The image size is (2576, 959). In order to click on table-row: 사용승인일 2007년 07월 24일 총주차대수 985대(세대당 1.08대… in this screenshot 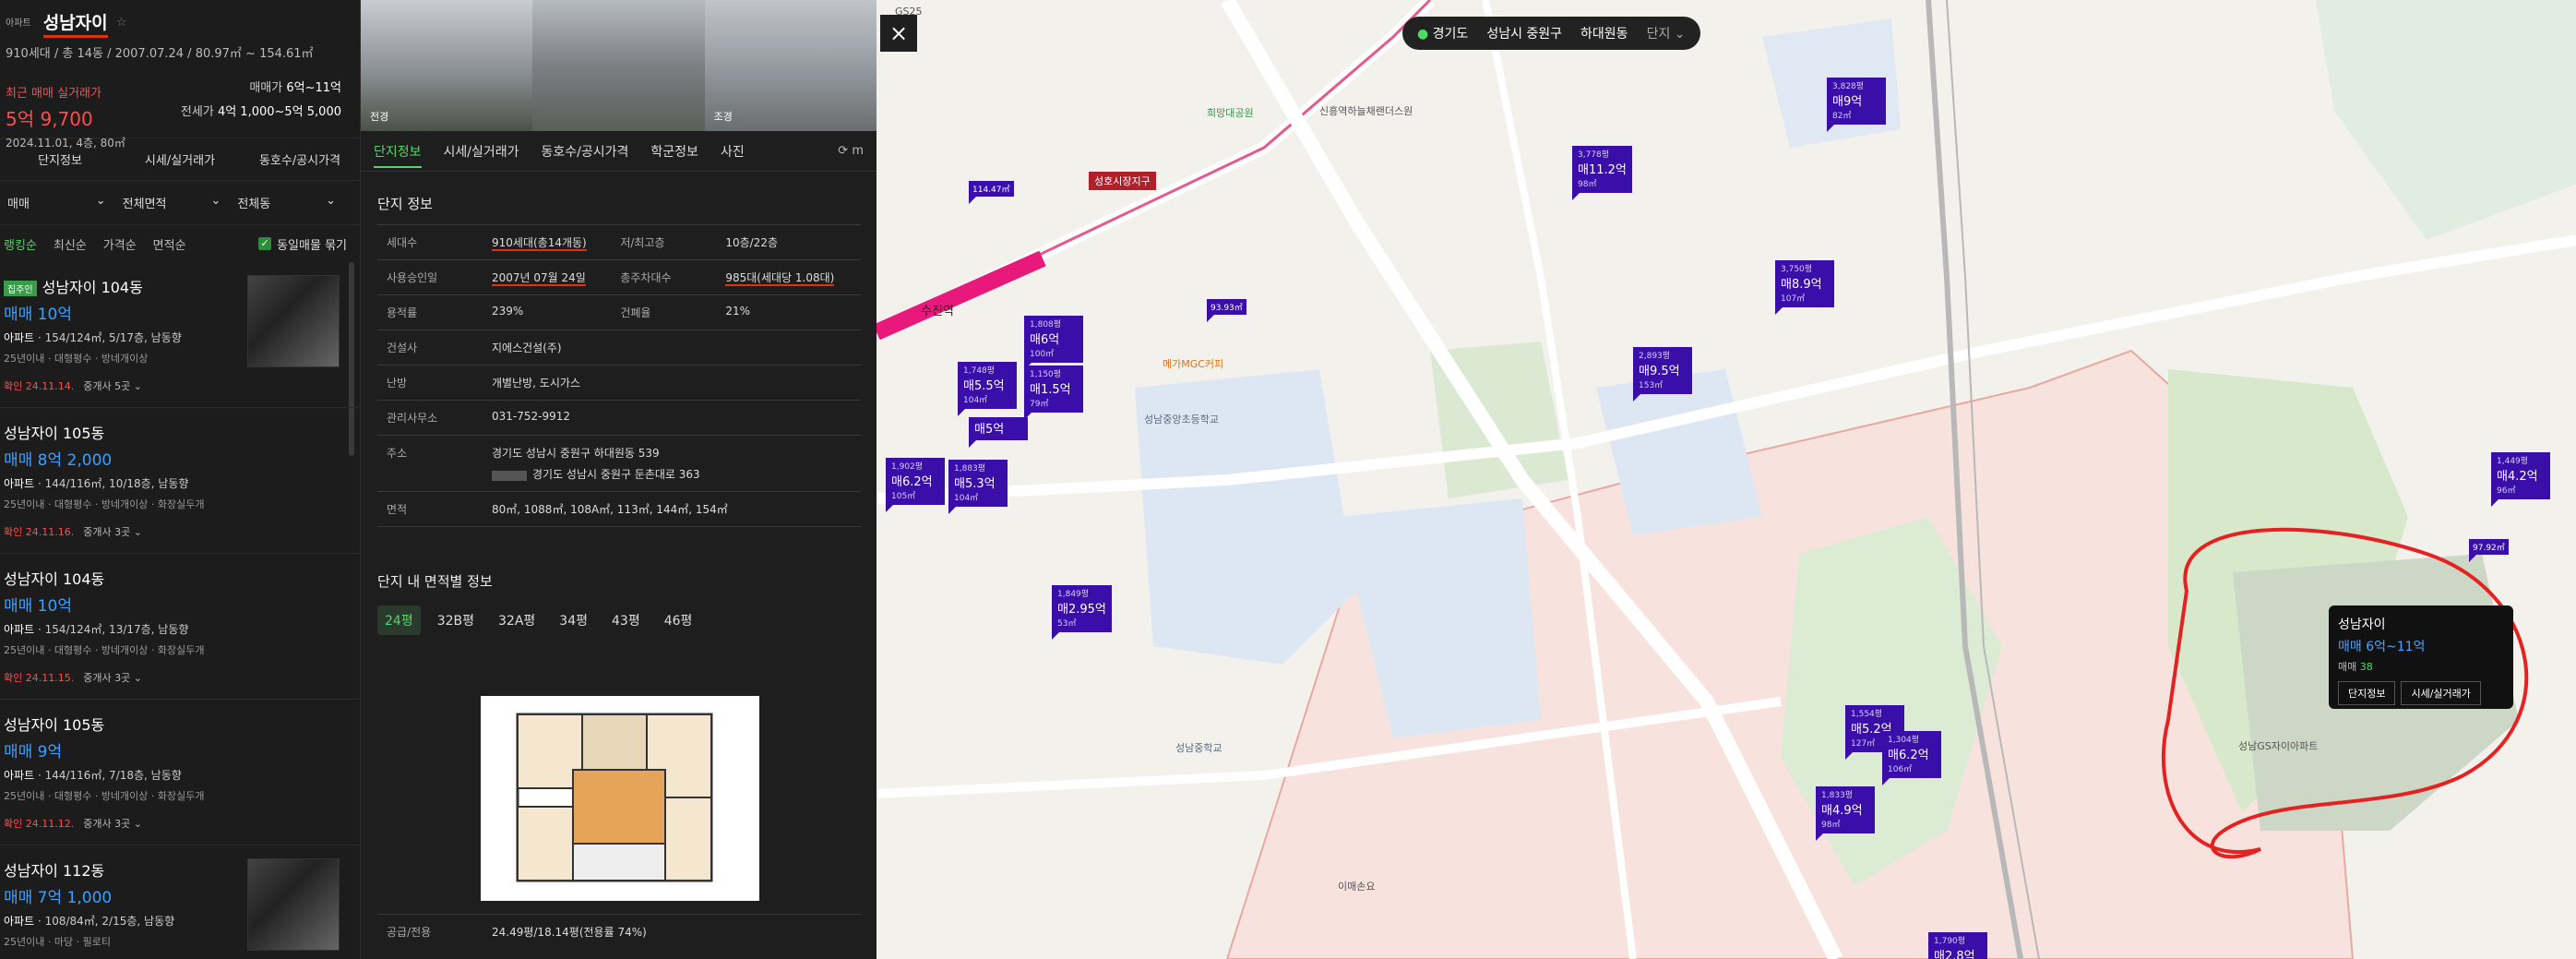, I will do `click(619, 277)`.